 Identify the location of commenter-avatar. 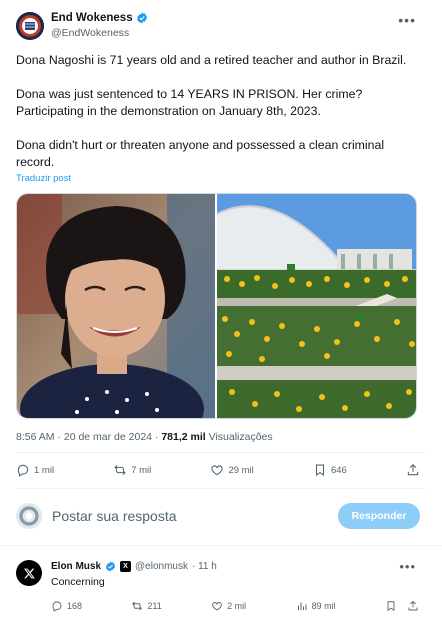
(29, 573).